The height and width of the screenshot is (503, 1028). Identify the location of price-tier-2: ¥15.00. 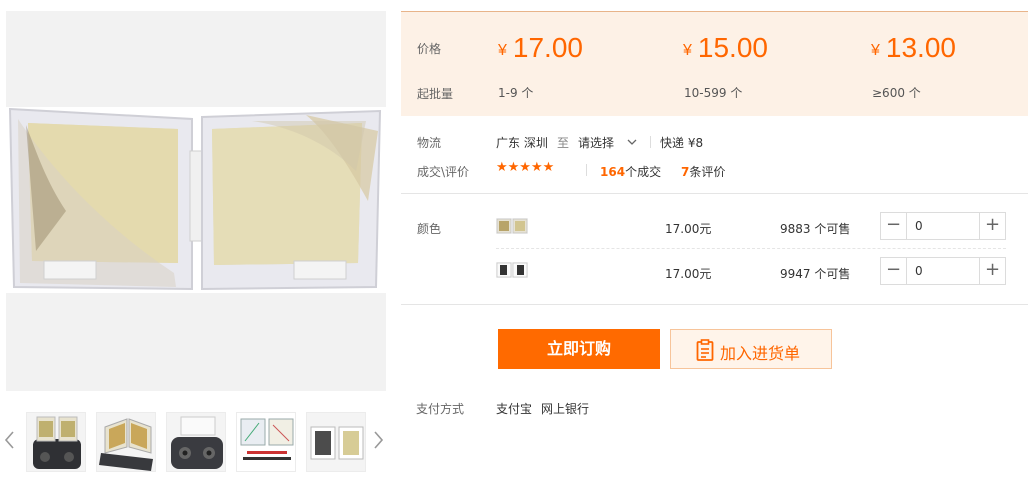
(725, 48).